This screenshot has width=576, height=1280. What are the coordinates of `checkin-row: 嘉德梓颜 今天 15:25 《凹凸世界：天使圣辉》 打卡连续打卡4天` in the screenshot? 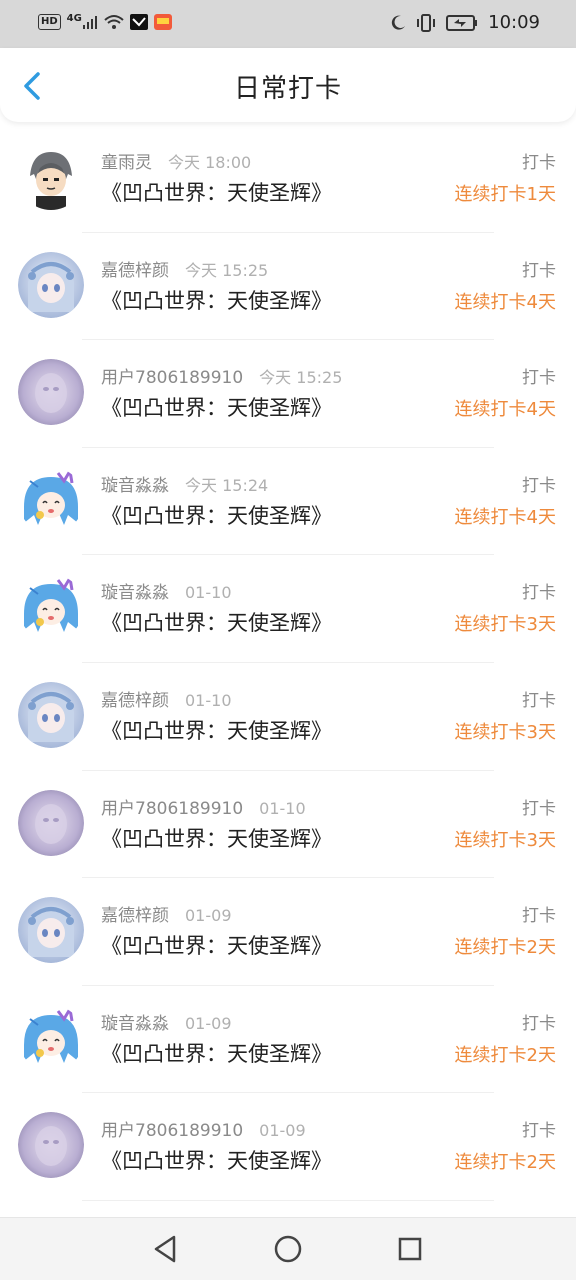 It's located at (288, 287).